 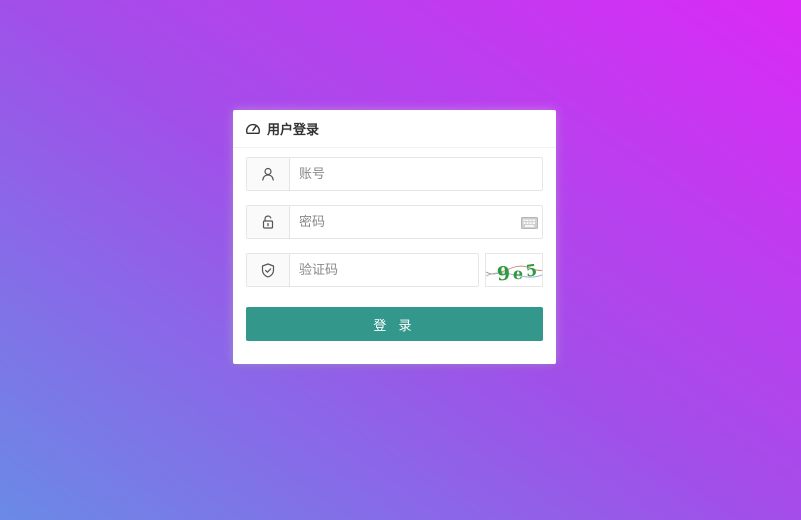 What do you see at coordinates (253, 129) in the screenshot?
I see `dashboard-icon` at bounding box center [253, 129].